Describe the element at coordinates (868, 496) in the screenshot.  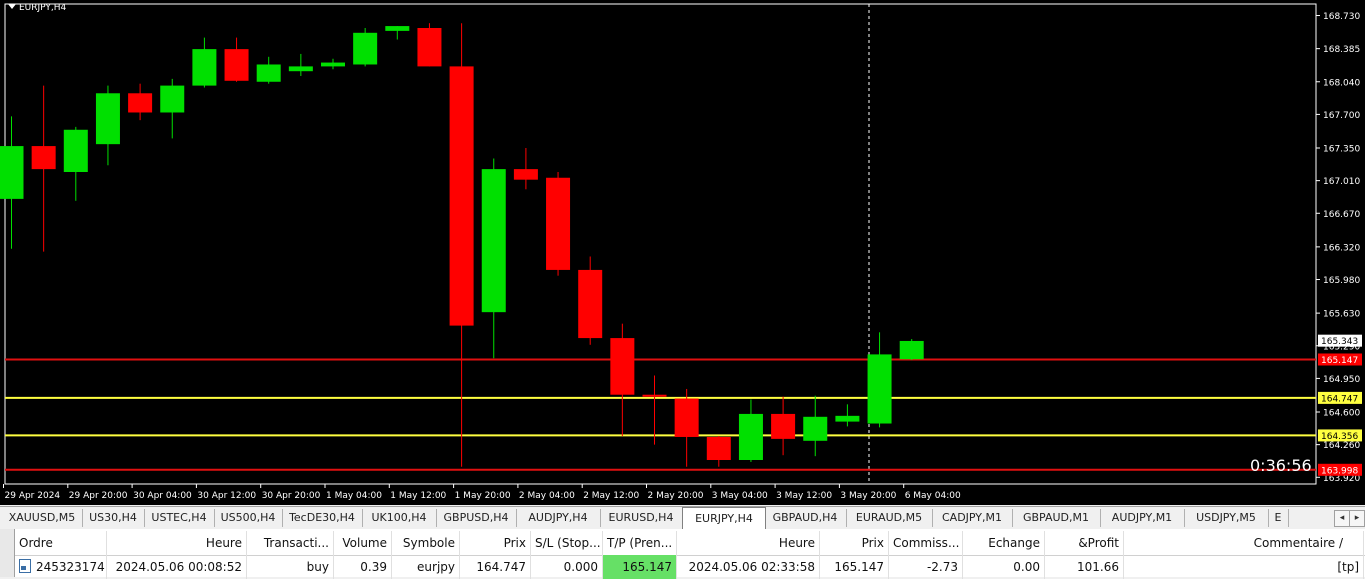
I see `time-tick-label: 3 May 20:00` at that location.